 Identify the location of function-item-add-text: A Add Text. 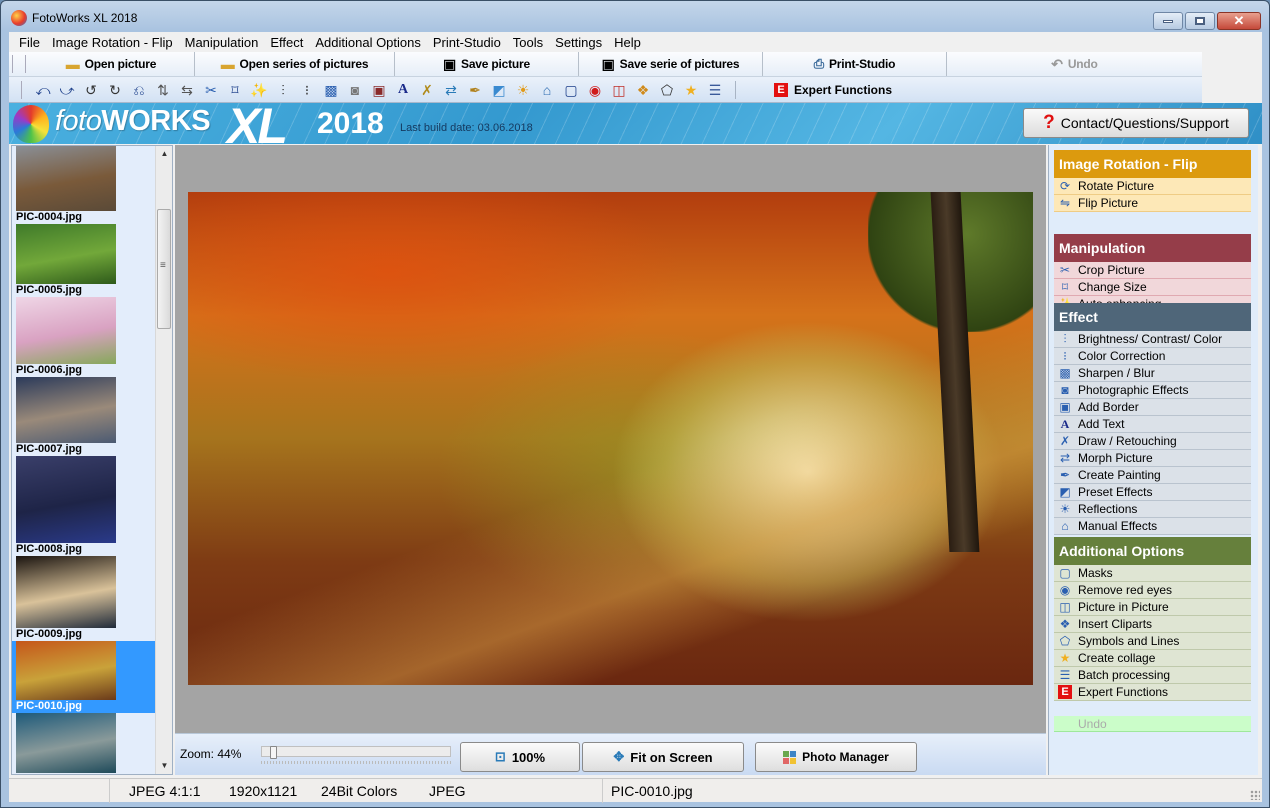
(1152, 424).